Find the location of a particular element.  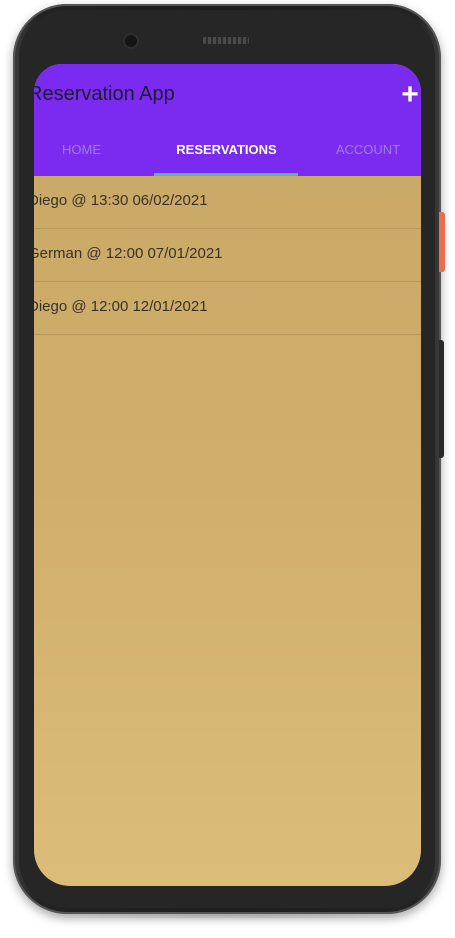

add-reservation-button: + is located at coordinates (410, 95).